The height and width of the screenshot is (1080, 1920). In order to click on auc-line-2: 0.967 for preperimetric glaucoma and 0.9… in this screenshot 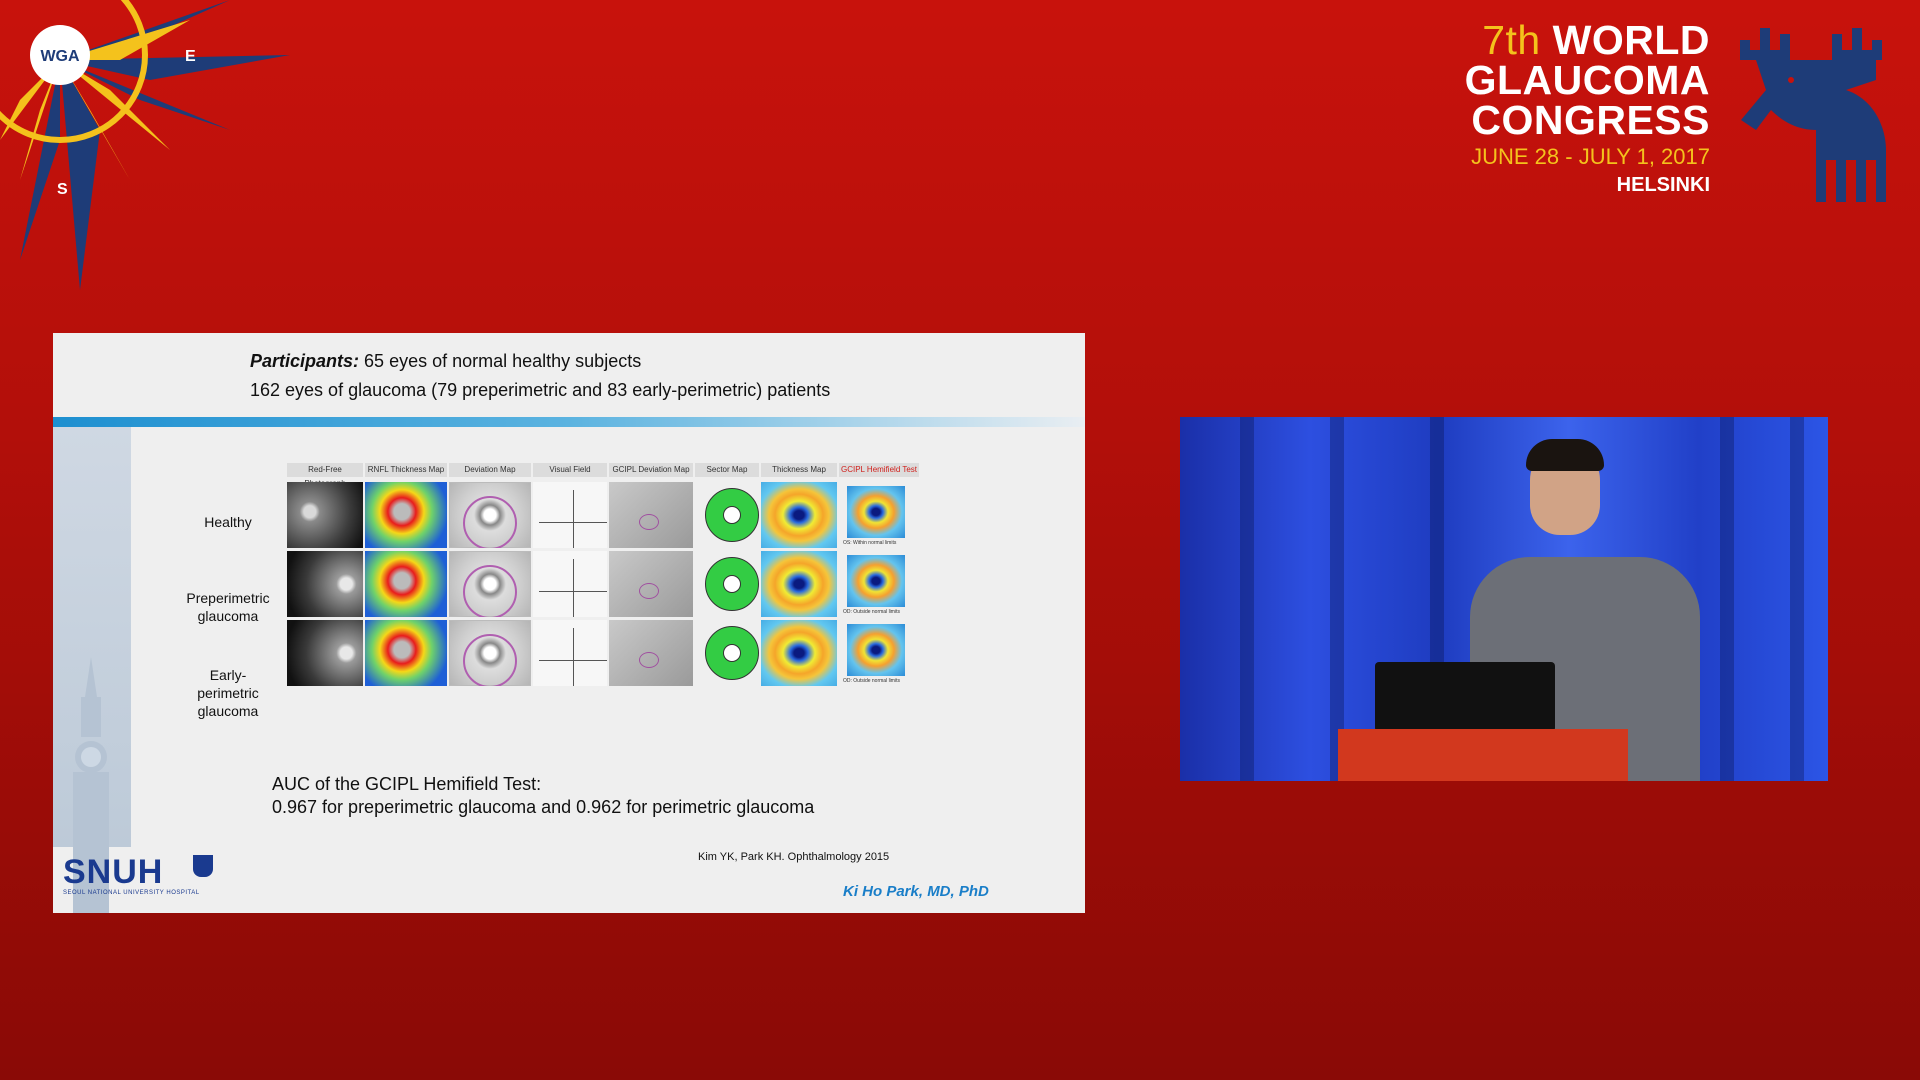, I will do `click(543, 807)`.